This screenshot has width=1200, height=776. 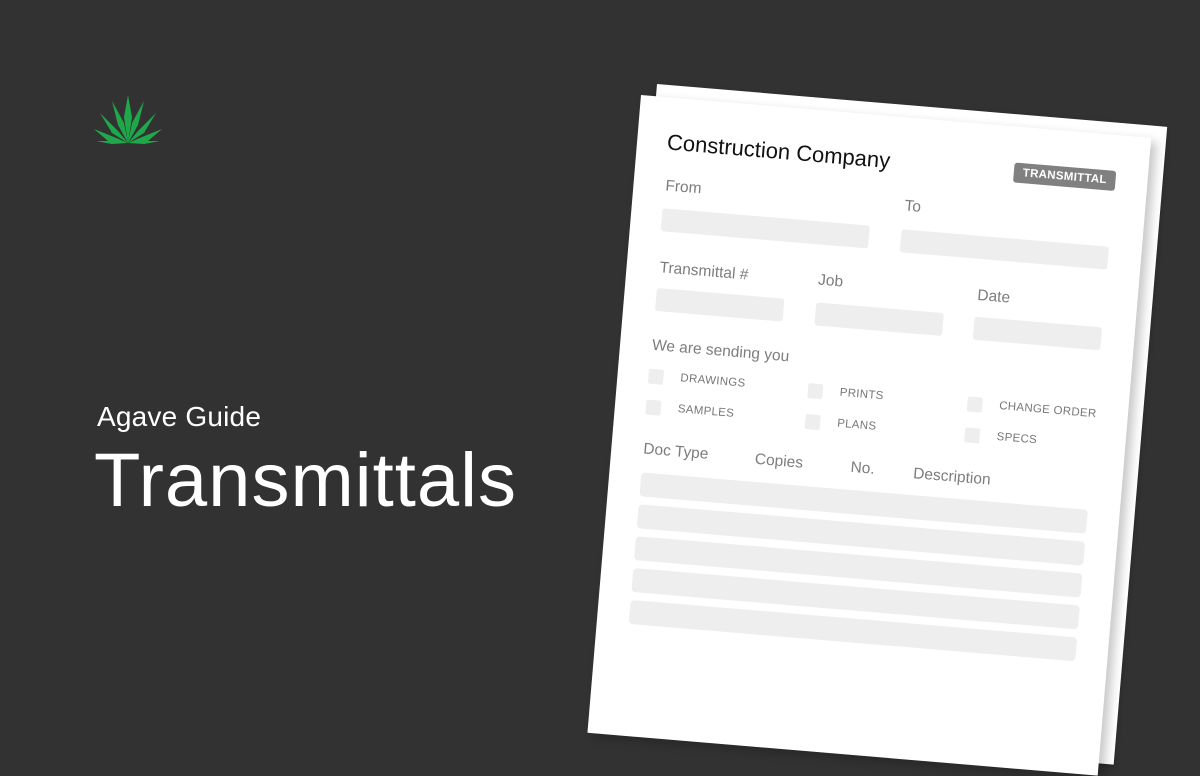 What do you see at coordinates (1047, 410) in the screenshot?
I see `checkbox-label: CHANGE ORDER` at bounding box center [1047, 410].